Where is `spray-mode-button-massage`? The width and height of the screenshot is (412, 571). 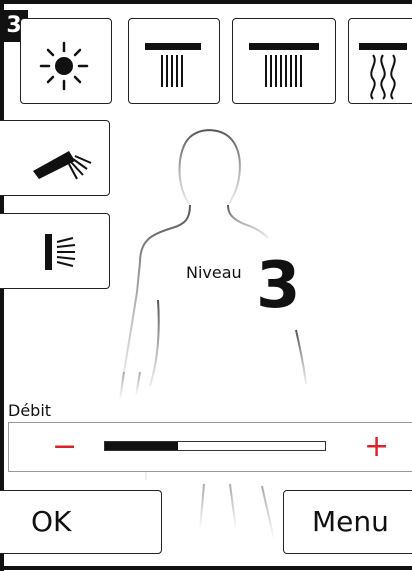 spray-mode-button-massage is located at coordinates (380, 61).